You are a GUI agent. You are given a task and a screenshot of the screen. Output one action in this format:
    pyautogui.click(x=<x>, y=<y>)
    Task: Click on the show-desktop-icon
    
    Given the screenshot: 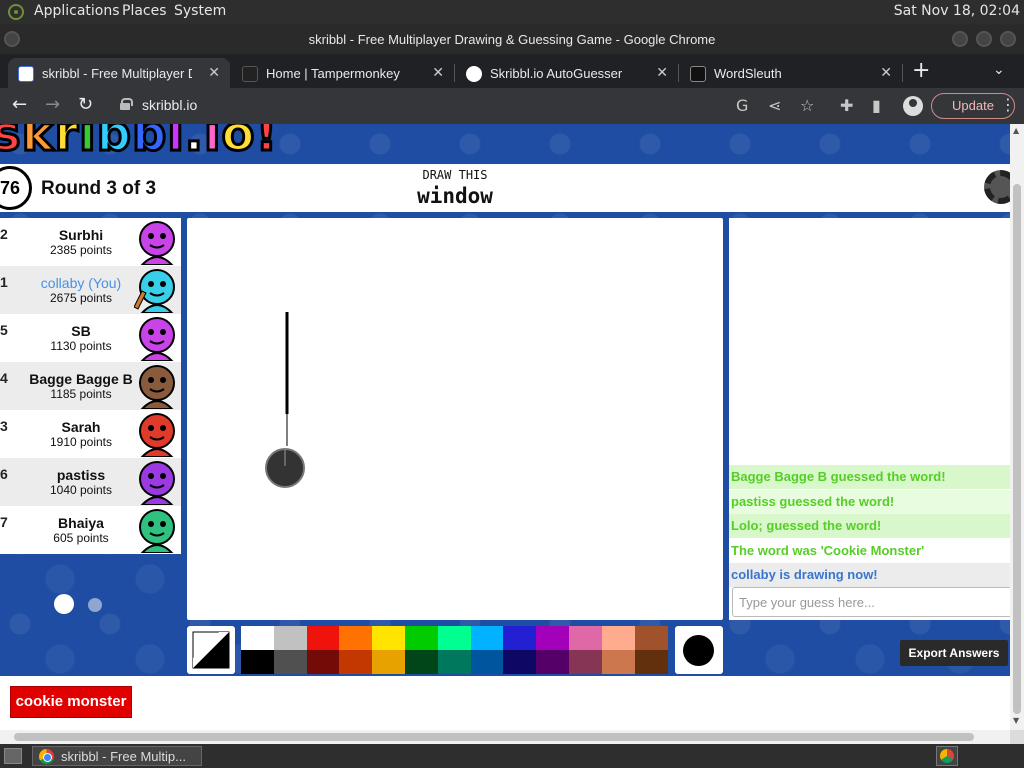 What is the action you would take?
    pyautogui.click(x=13, y=756)
    